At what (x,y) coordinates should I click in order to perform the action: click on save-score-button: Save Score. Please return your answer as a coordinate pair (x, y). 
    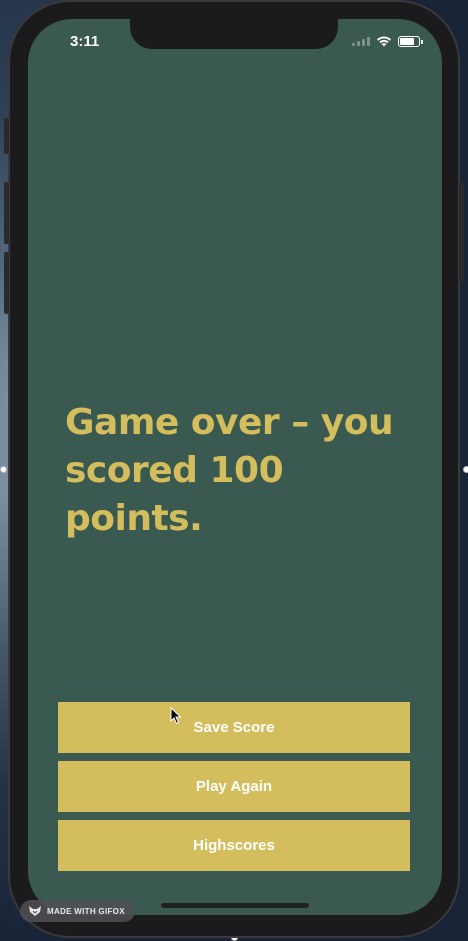
    Looking at the image, I should click on (234, 727).